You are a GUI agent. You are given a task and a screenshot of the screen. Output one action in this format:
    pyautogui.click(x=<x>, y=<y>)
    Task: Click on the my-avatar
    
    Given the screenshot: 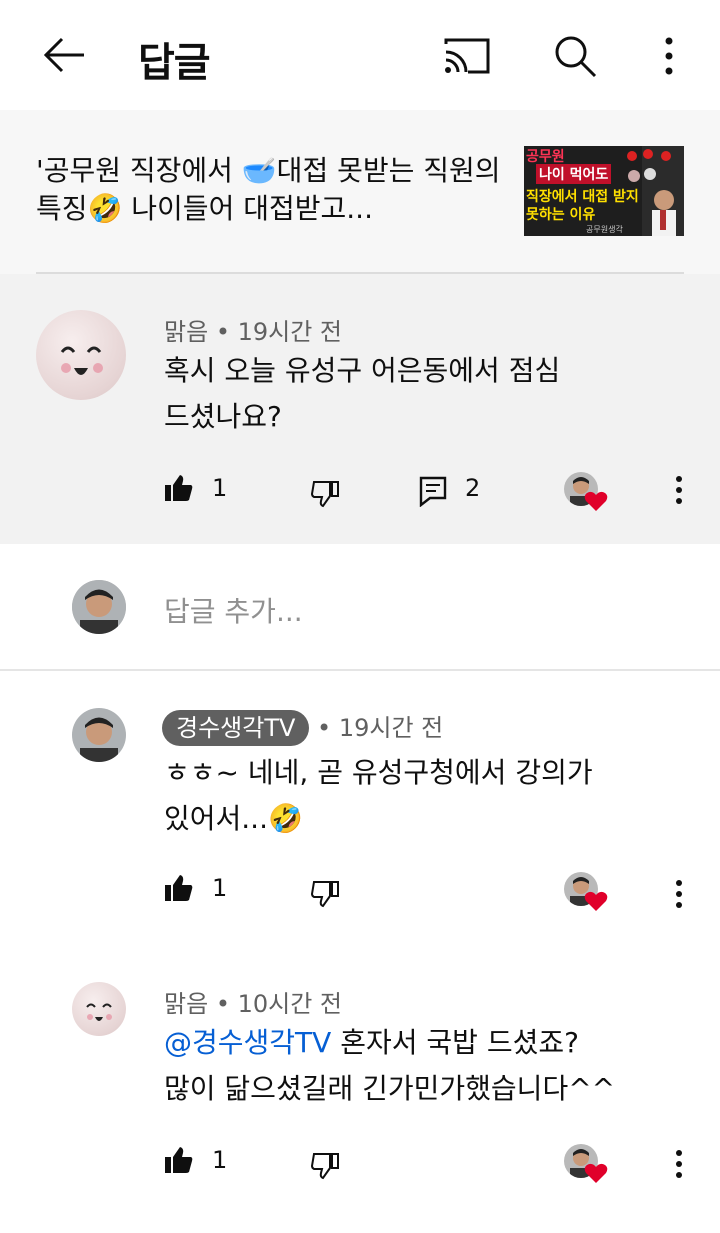 What is the action you would take?
    pyautogui.click(x=99, y=607)
    